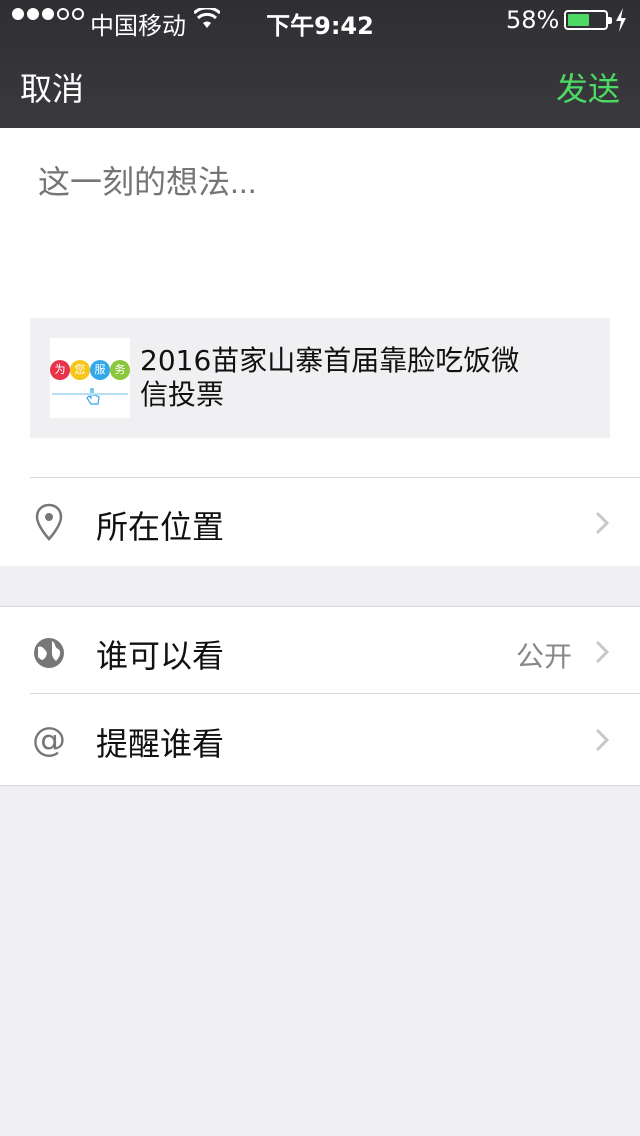  What do you see at coordinates (610, 20) in the screenshot?
I see `battery-nub` at bounding box center [610, 20].